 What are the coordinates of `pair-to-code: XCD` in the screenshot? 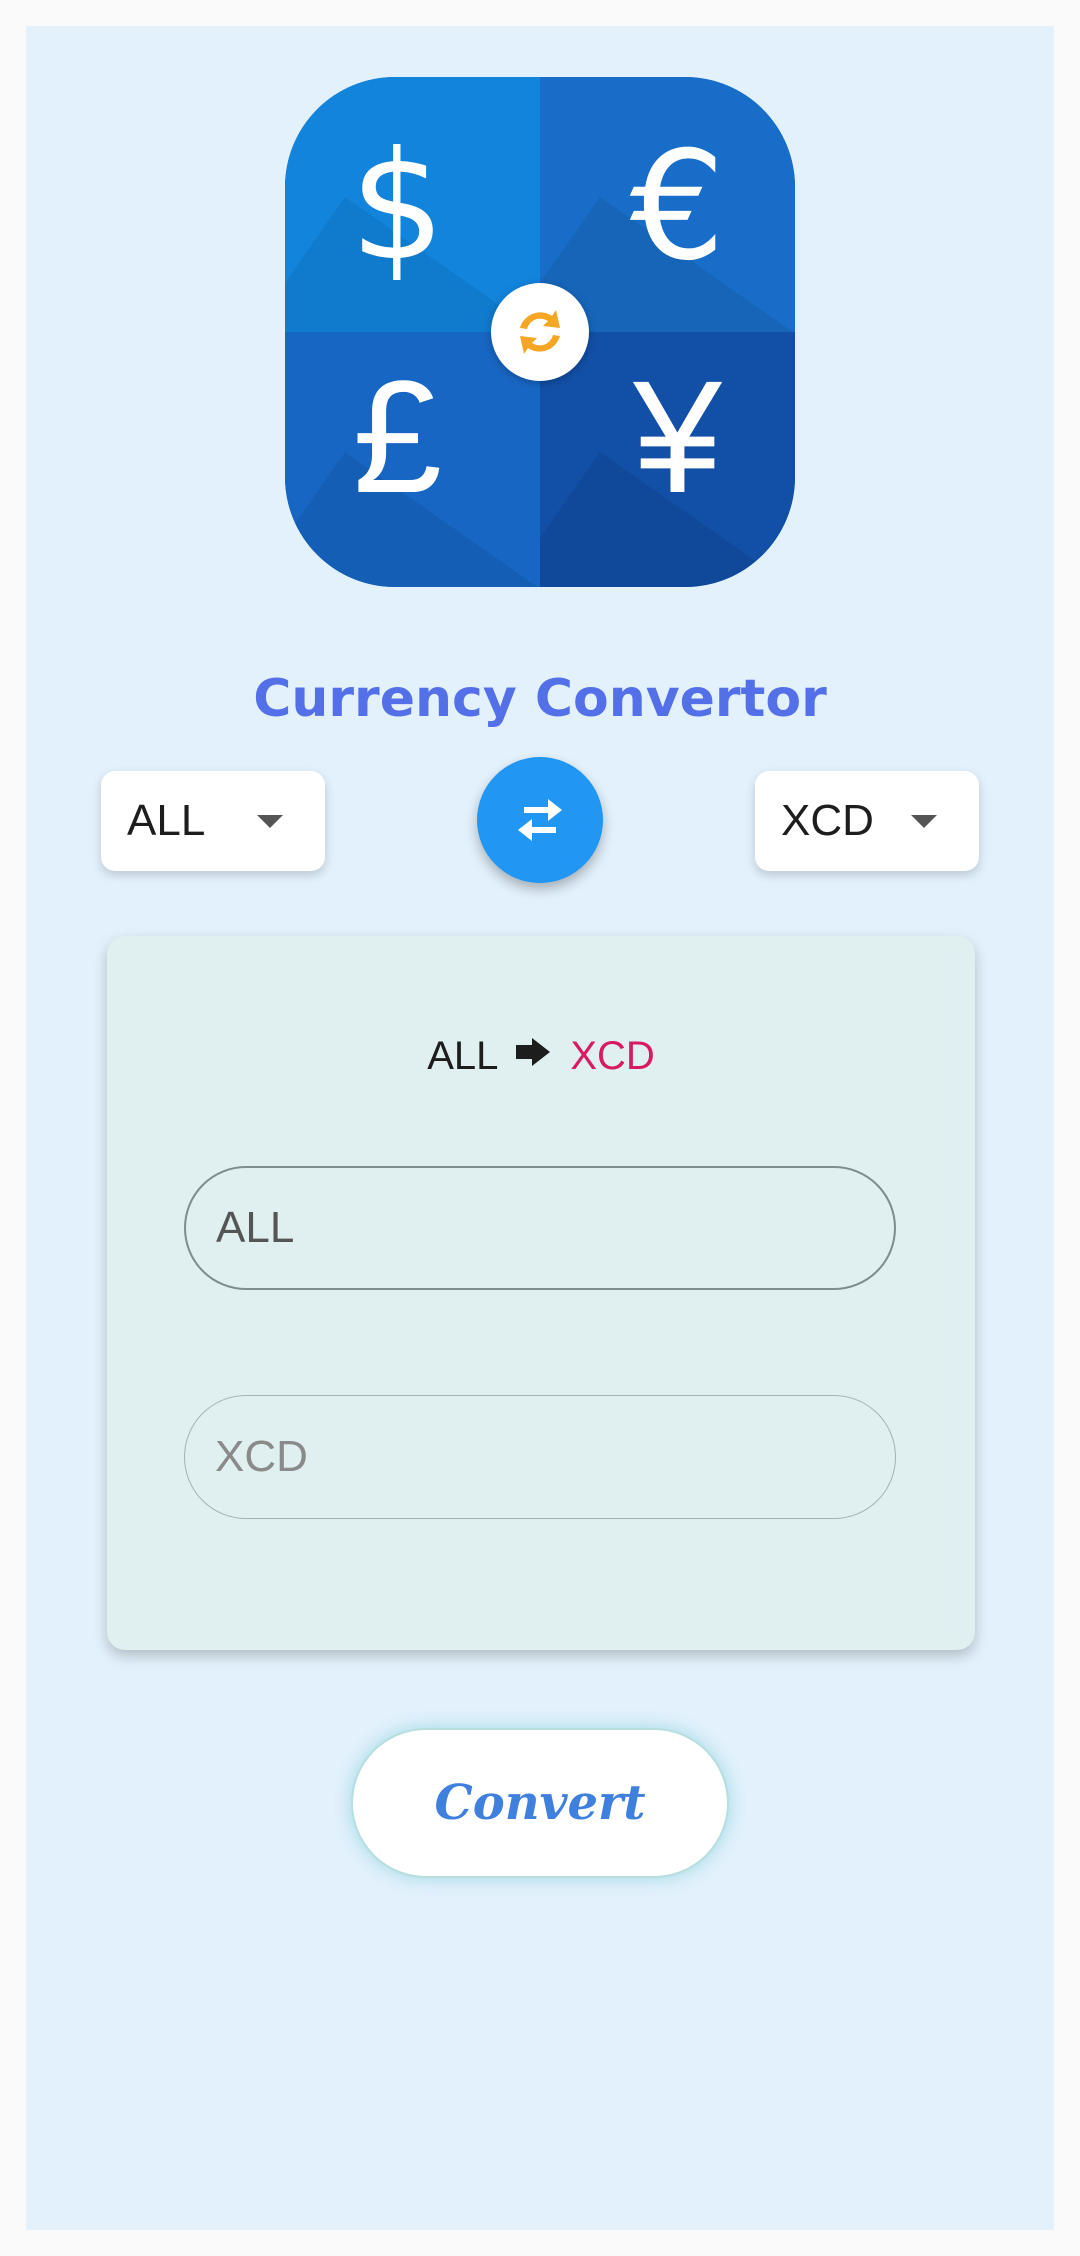 It's located at (612, 1056).